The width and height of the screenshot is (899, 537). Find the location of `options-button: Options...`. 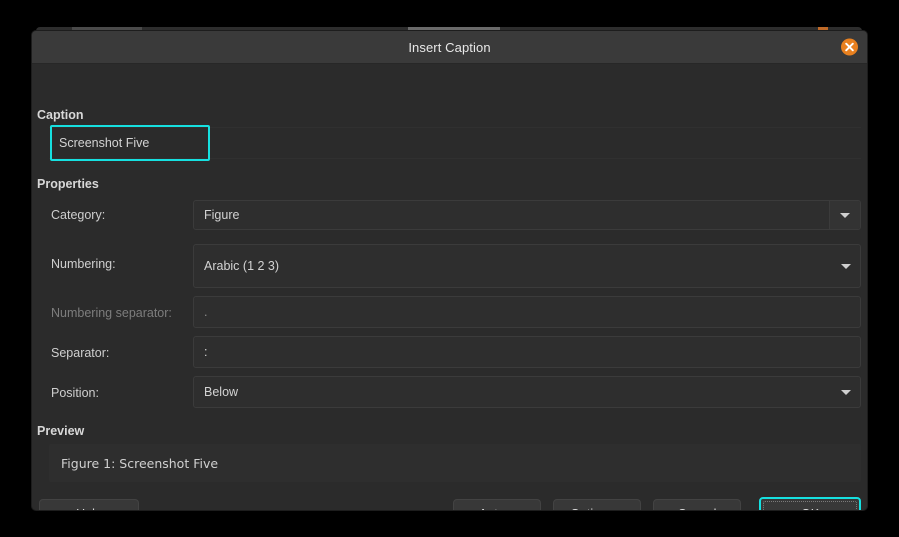

options-button: Options... is located at coordinates (597, 504).